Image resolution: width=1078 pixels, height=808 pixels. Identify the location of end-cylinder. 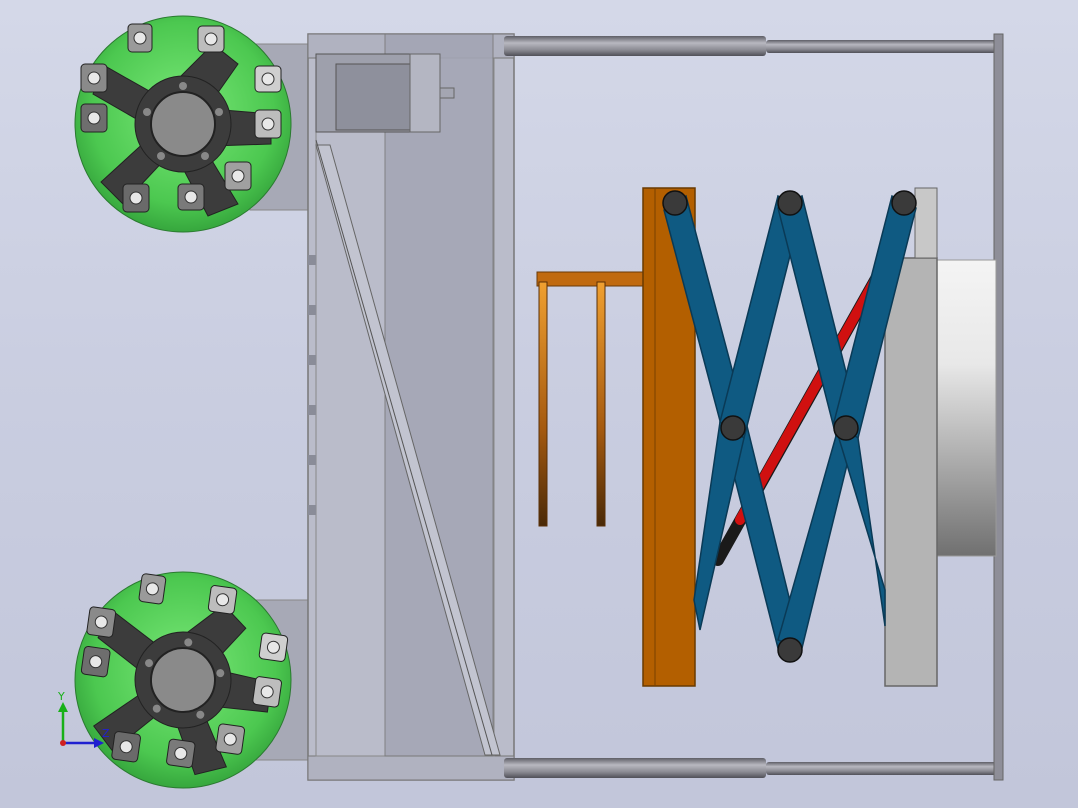
(966, 408).